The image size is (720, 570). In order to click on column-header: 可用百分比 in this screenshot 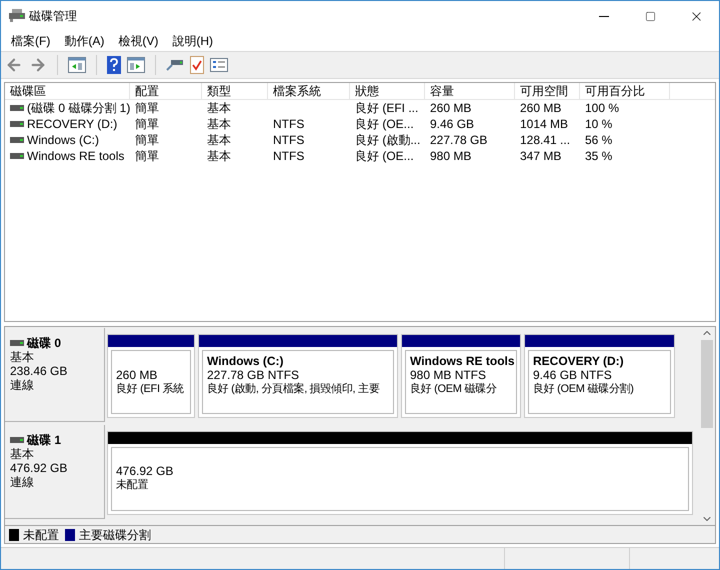, I will do `click(625, 91)`.